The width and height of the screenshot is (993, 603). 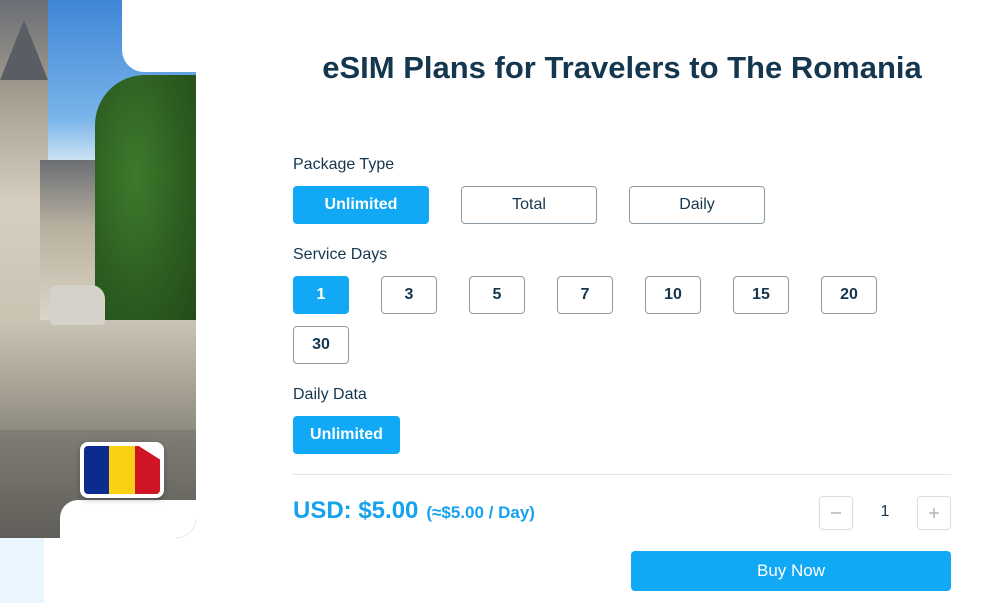 I want to click on daily-data-option-unlimited: Unlimited, so click(x=346, y=435).